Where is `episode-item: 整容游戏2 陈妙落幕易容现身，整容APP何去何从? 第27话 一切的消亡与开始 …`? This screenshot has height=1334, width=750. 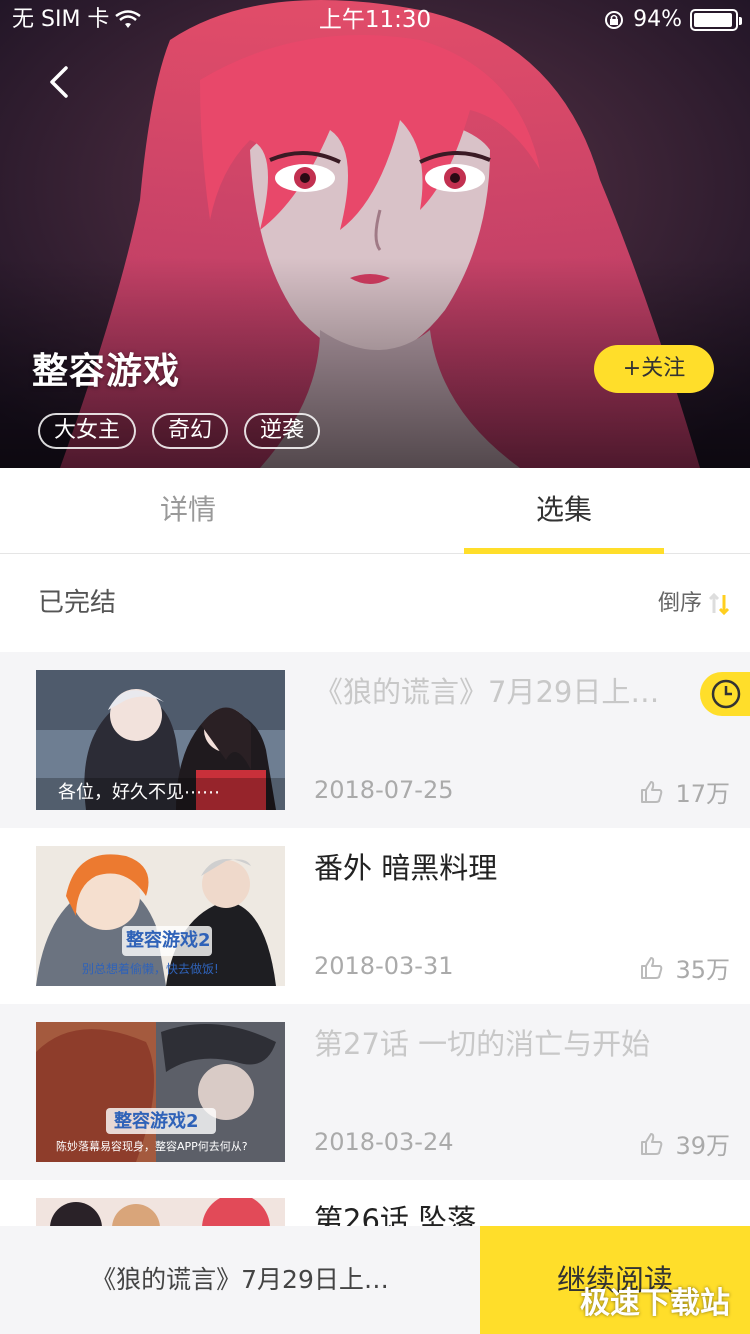
episode-item: 整容游戏2 陈妙落幕易容现身，整容APP何去何从? 第27话 一切的消亡与开始 … is located at coordinates (375, 1092).